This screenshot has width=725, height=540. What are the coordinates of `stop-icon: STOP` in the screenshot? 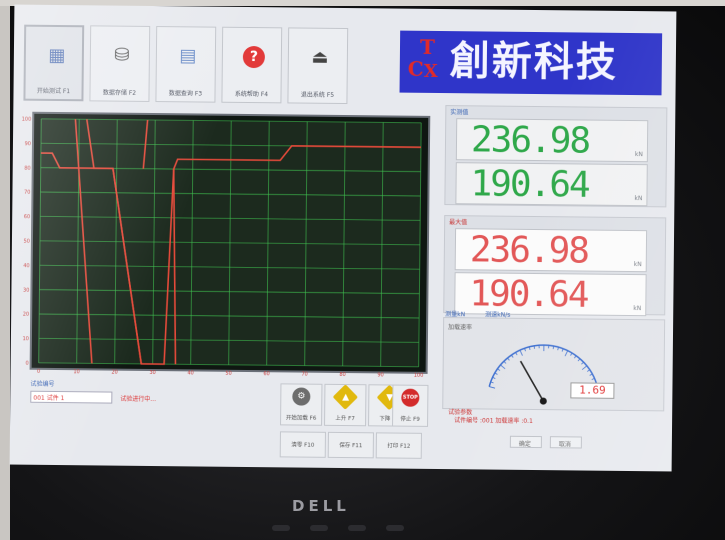 It's located at (410, 397).